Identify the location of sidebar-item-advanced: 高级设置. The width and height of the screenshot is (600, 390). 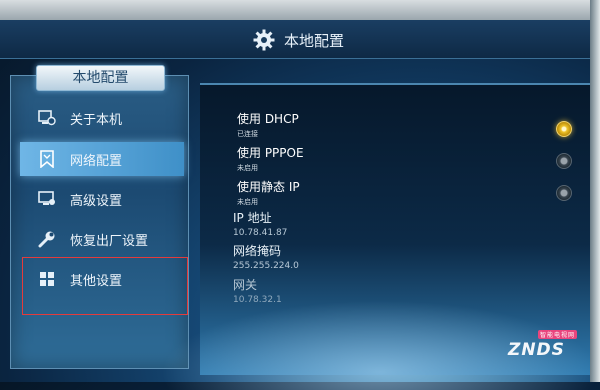
(102, 199).